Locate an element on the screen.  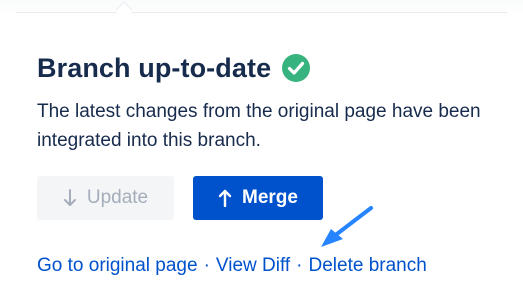
title-row: Branch up-to-date is located at coordinates (272, 68).